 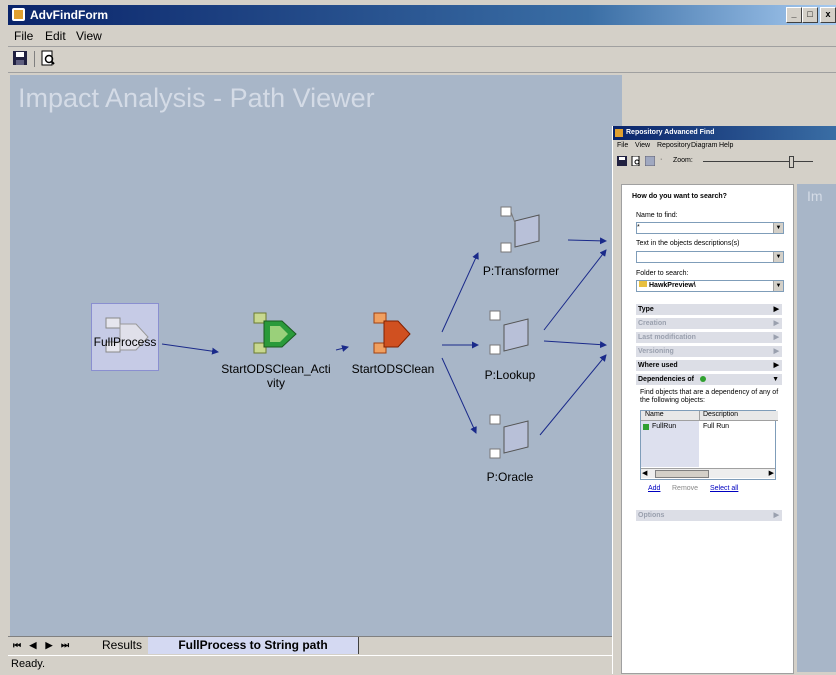 I want to click on prev-tab-button: ◀, so click(x=33, y=645).